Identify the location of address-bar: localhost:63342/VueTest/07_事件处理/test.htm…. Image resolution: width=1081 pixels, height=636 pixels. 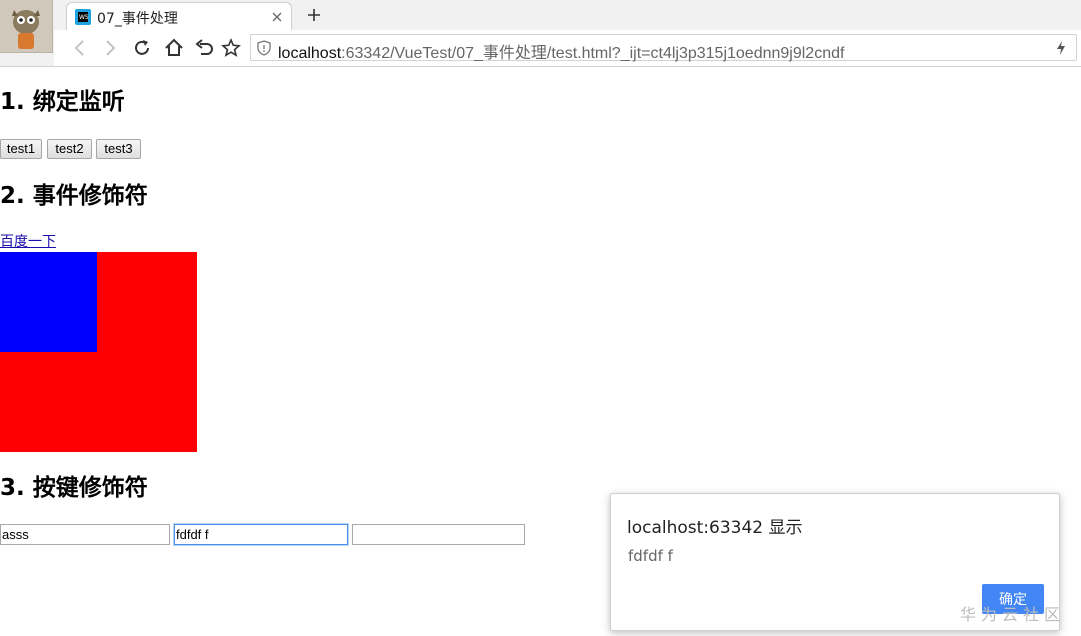
(663, 48).